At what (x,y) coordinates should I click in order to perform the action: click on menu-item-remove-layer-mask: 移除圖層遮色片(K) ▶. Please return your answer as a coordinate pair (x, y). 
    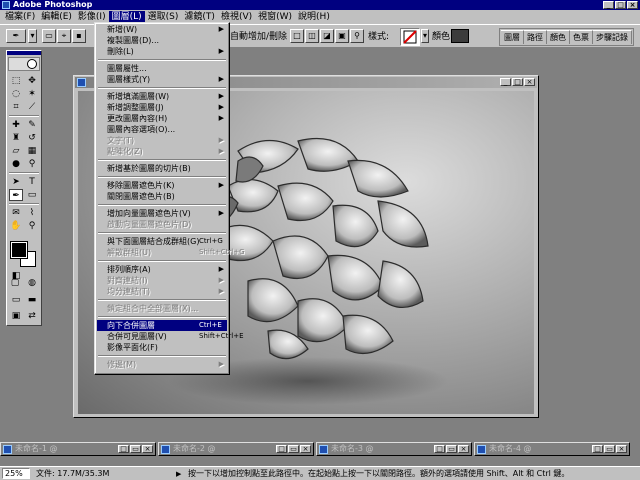
    Looking at the image, I should click on (162, 185).